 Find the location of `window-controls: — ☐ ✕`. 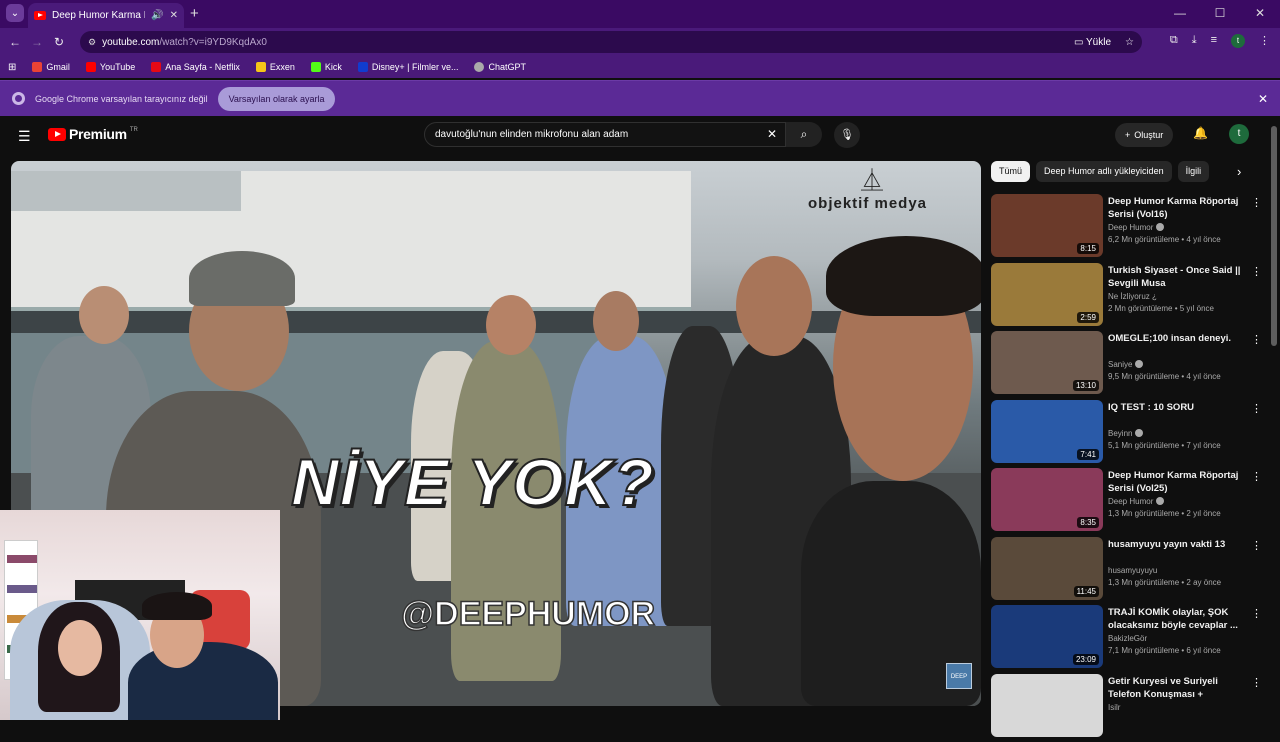

window-controls: — ☐ ✕ is located at coordinates (1220, 13).